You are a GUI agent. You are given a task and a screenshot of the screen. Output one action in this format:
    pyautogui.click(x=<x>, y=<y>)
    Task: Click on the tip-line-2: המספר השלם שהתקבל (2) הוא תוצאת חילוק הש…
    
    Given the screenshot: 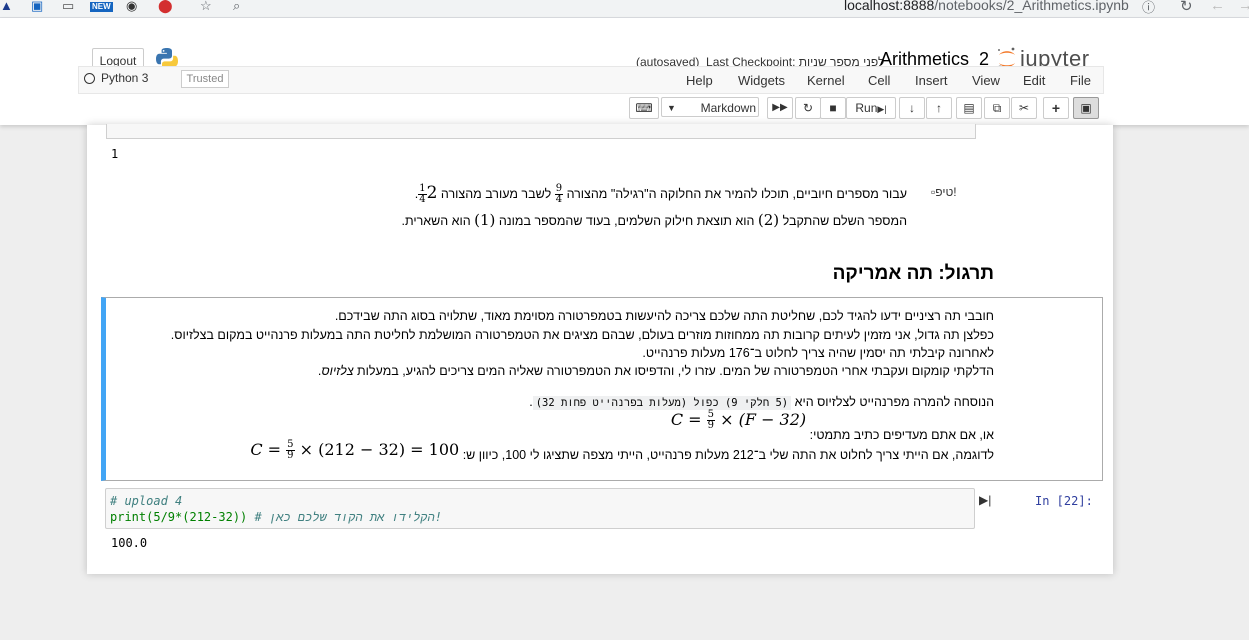 What is the action you would take?
    pyautogui.click(x=654, y=220)
    